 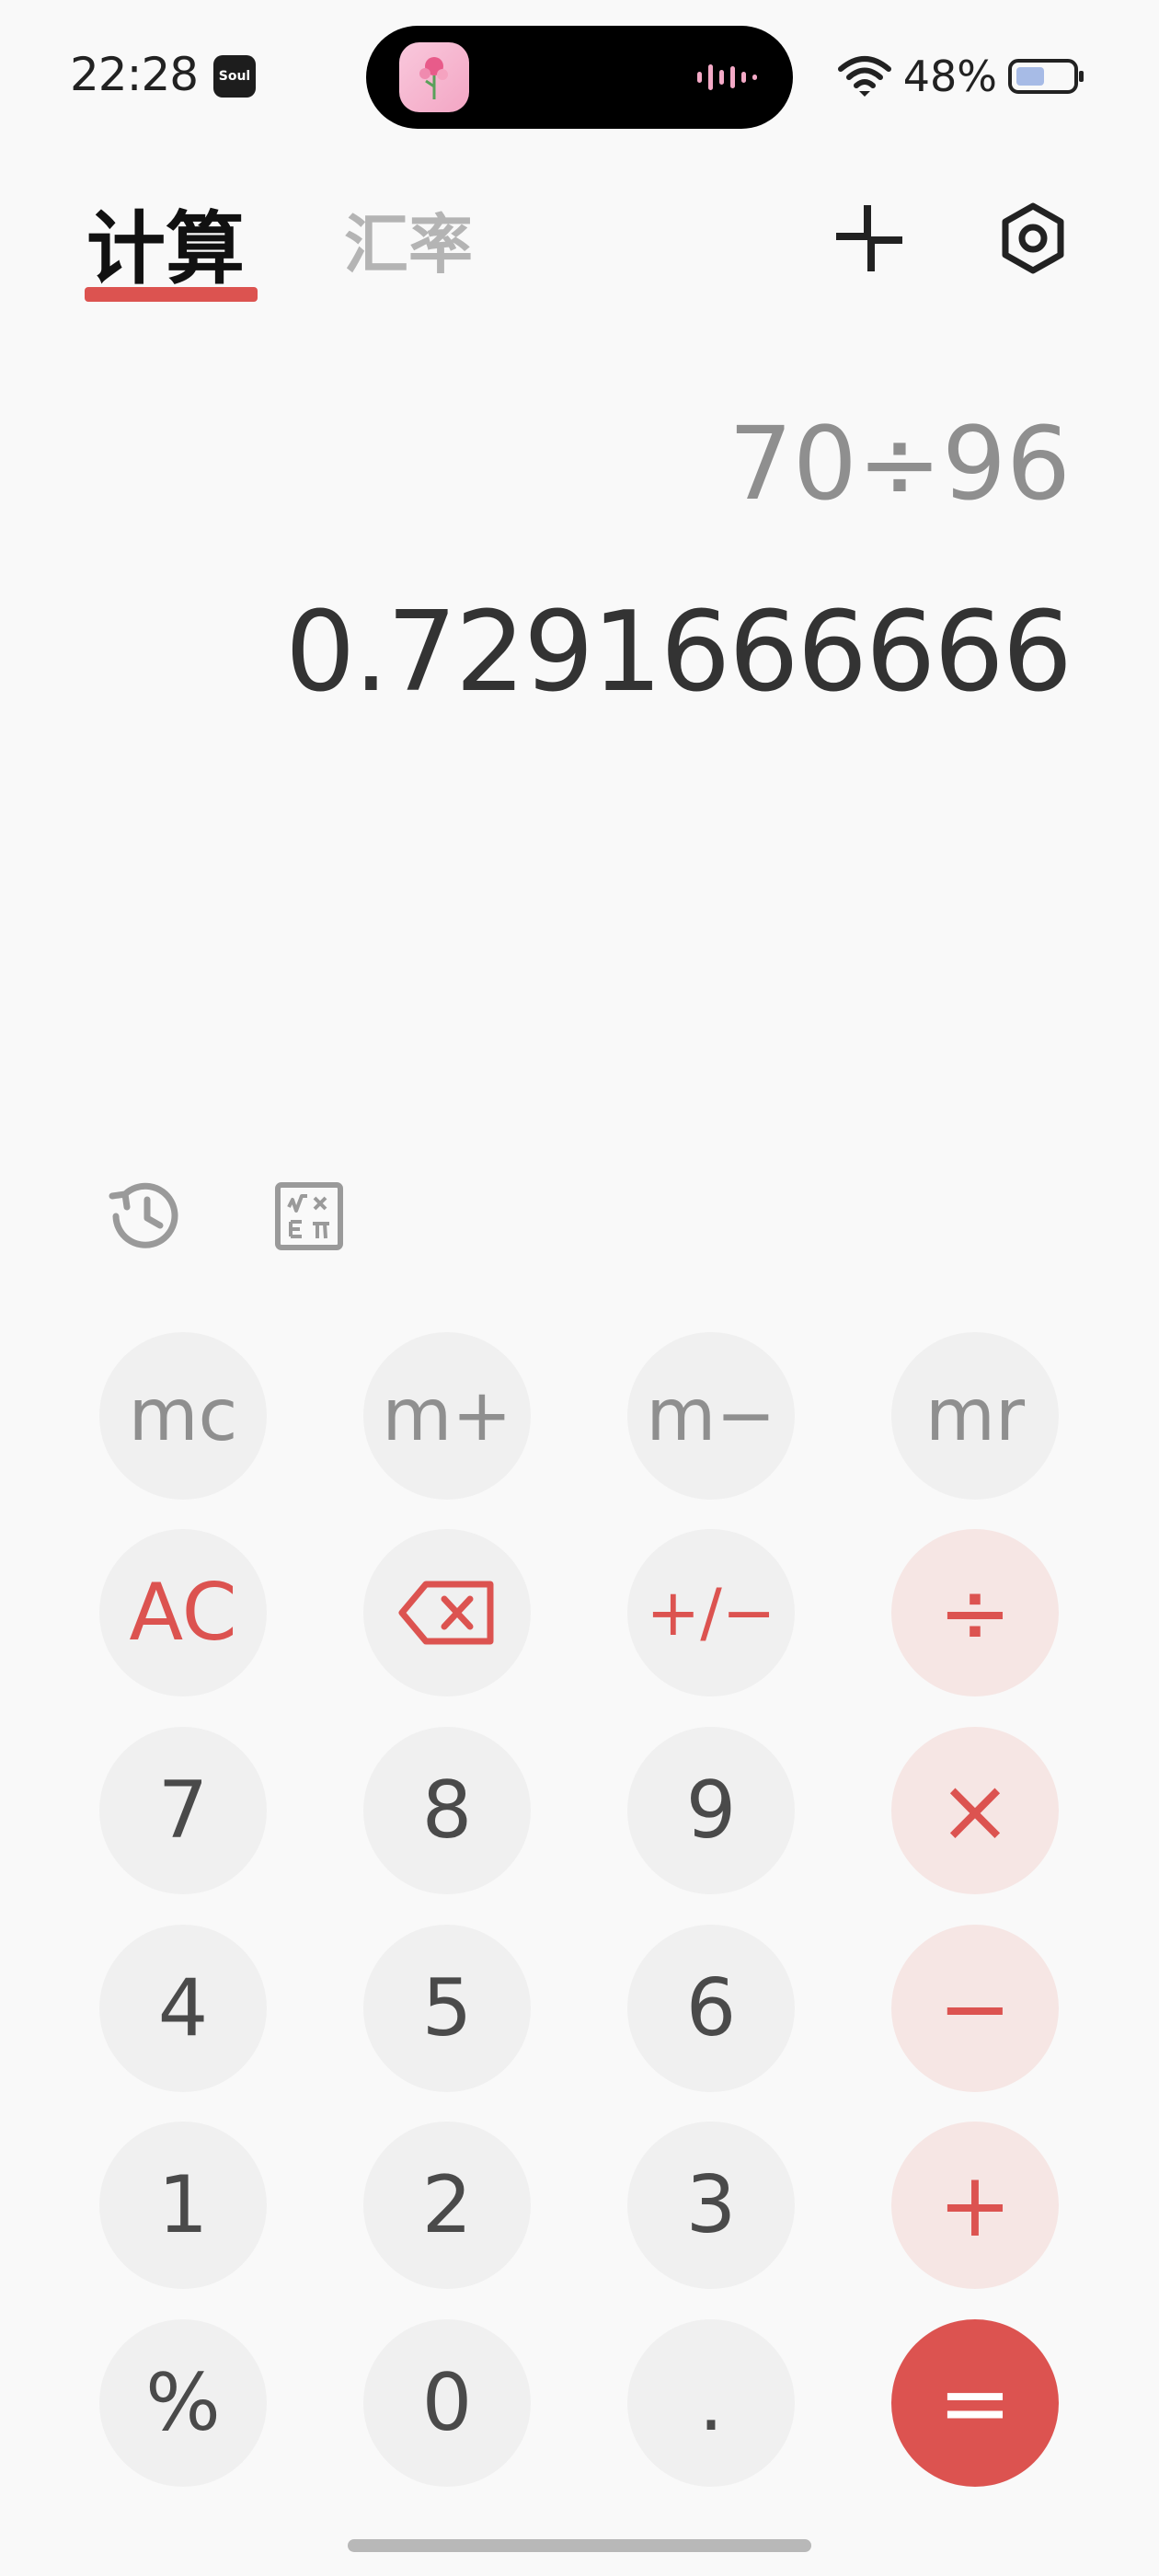 I want to click on settings-icon, so click(x=1033, y=238).